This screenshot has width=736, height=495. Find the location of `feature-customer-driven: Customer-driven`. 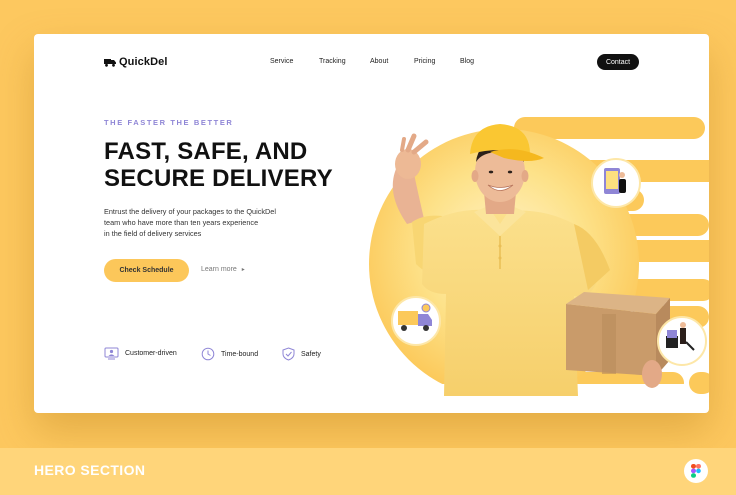

feature-customer-driven: Customer-driven is located at coordinates (140, 353).